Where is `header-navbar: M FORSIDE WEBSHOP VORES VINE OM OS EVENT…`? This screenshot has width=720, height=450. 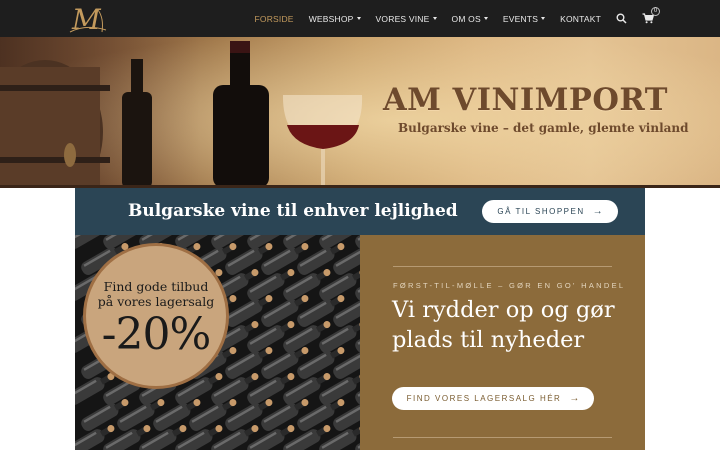 header-navbar: M FORSIDE WEBSHOP VORES VINE OM OS EVENT… is located at coordinates (360, 18).